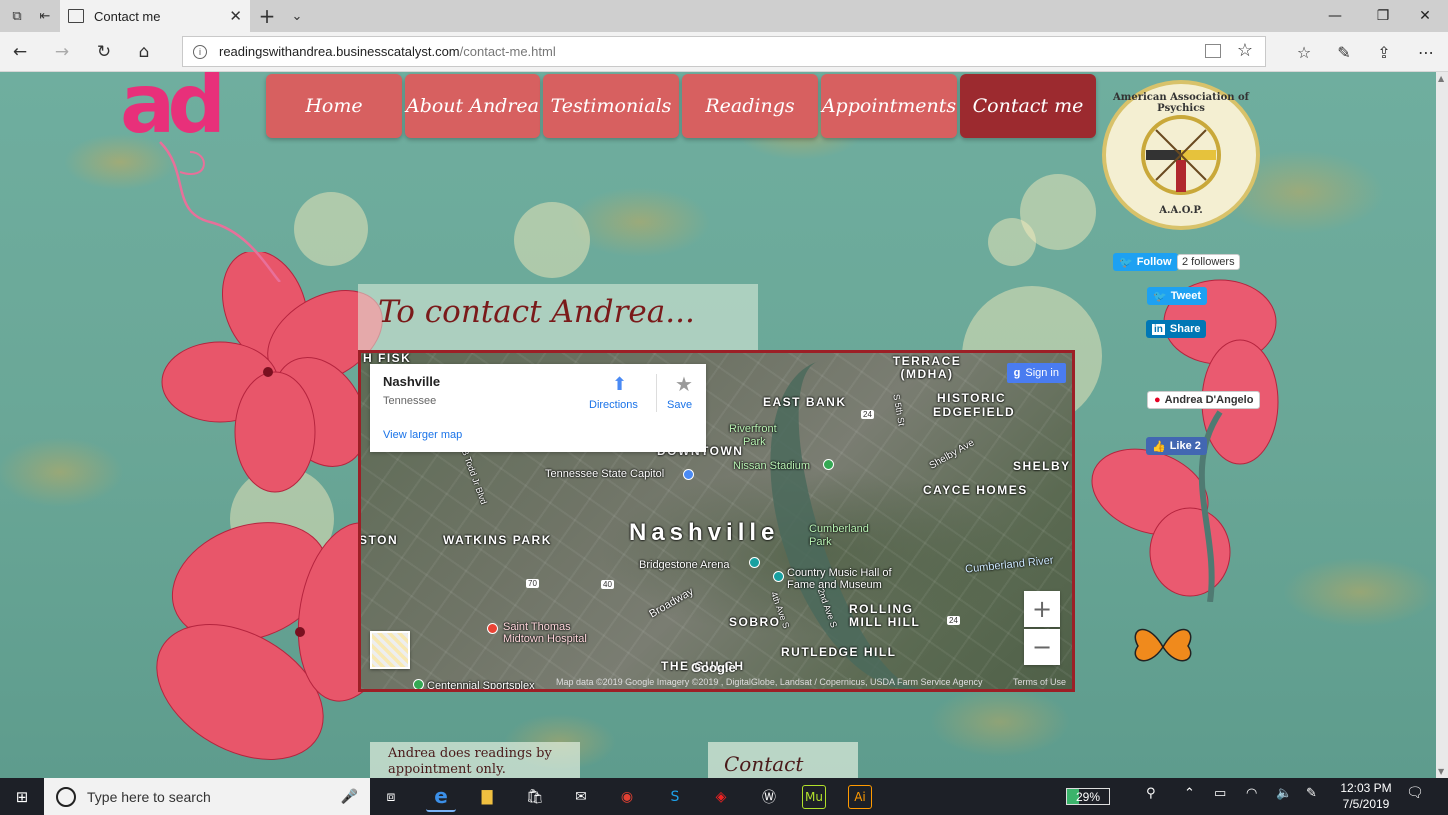 This screenshot has height=815, width=1448. What do you see at coordinates (675, 797) in the screenshot?
I see `skype-icon: S` at bounding box center [675, 797].